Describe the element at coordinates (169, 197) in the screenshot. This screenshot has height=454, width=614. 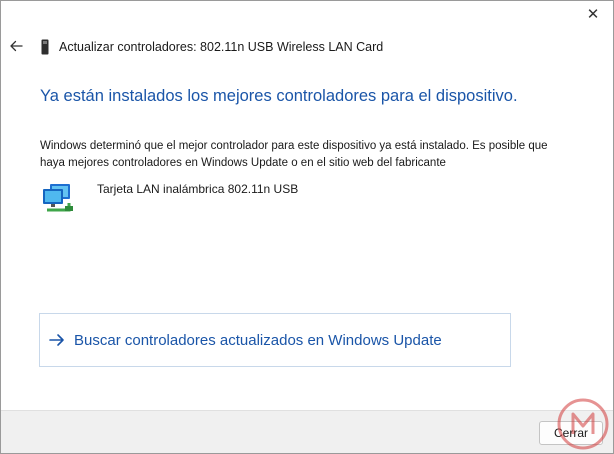
I see `device-entry: Tarjeta LAN inalámbrica 802.11n USB` at that location.